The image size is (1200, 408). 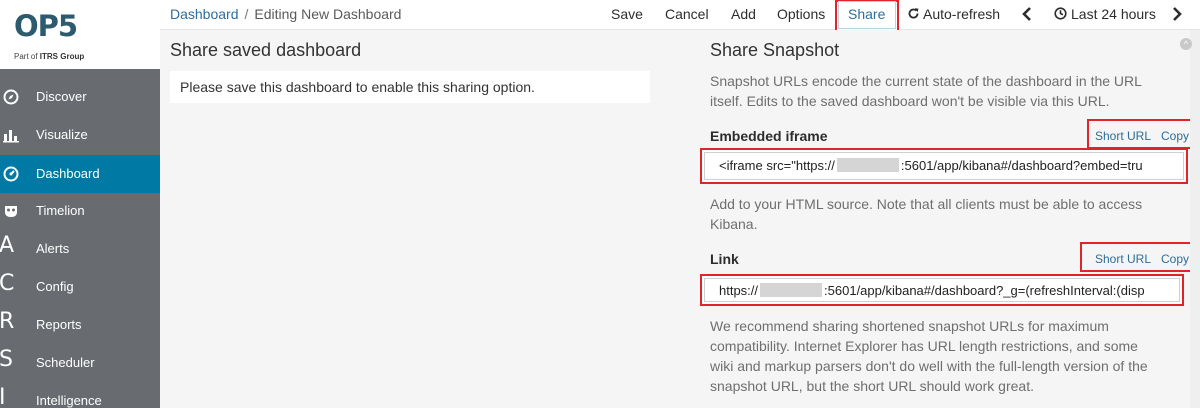 I want to click on breadcrumb-dashboard-link: Dashboard, so click(x=204, y=14).